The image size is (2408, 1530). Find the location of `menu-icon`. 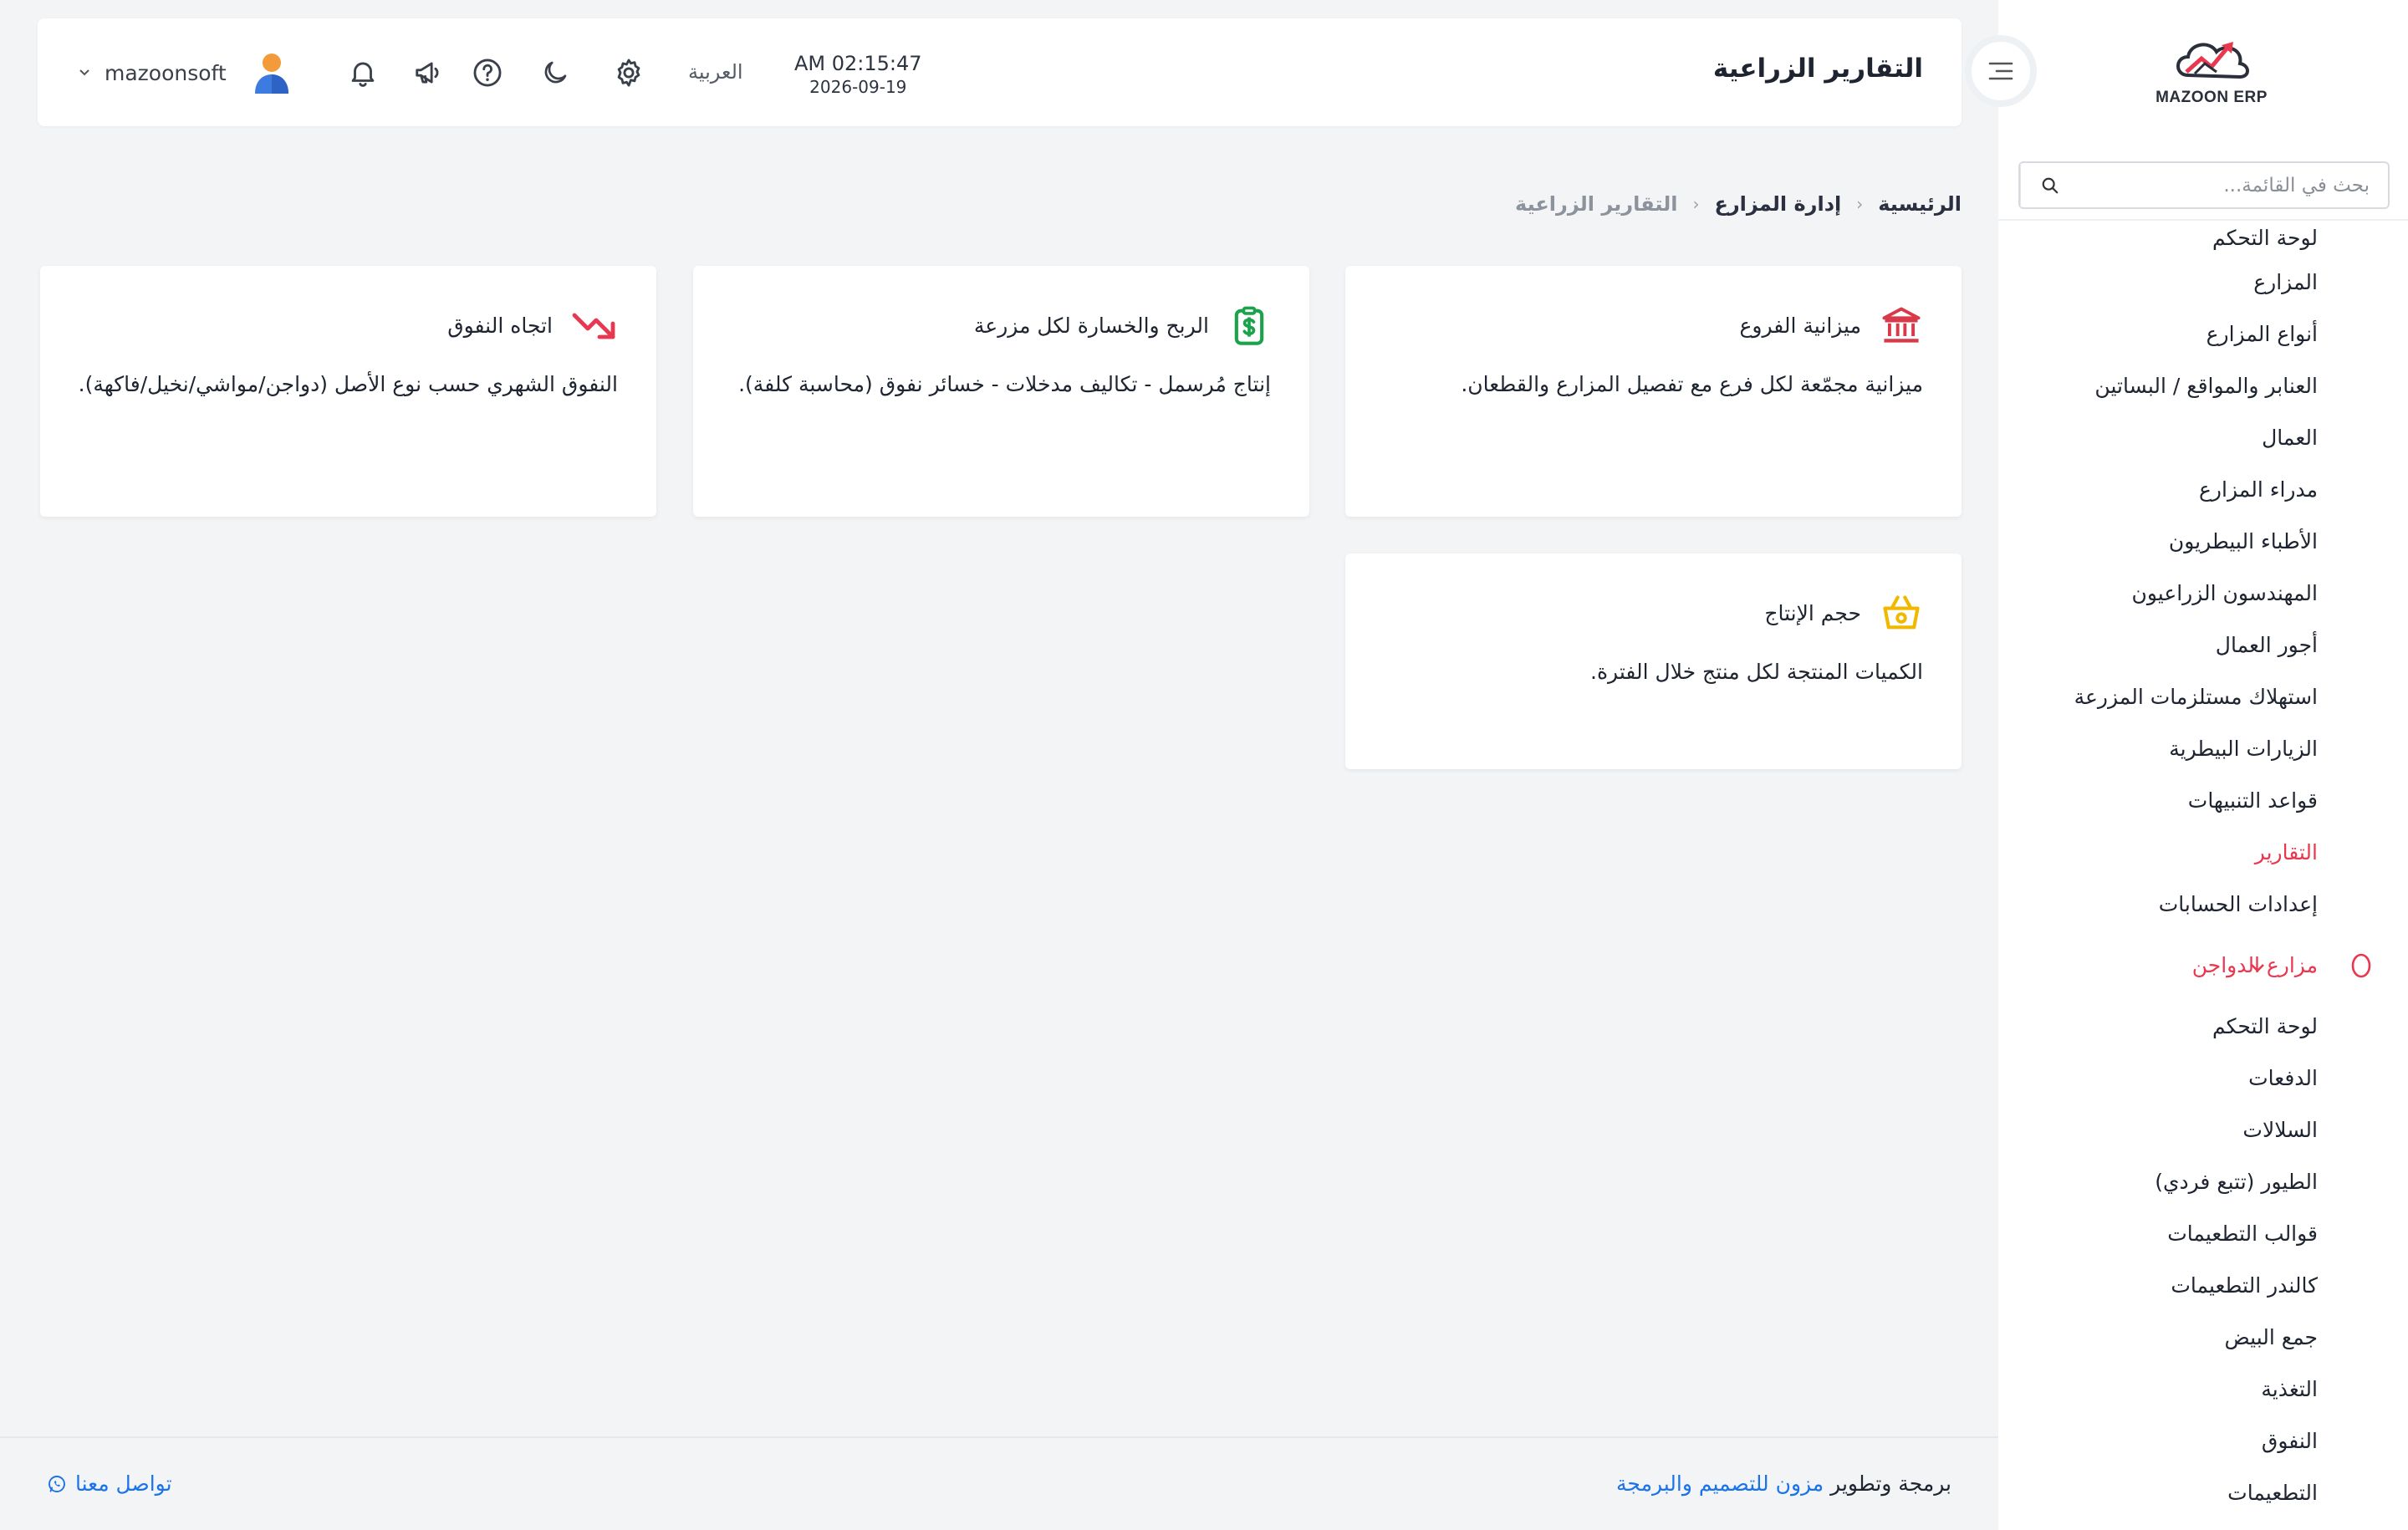

menu-icon is located at coordinates (2001, 71).